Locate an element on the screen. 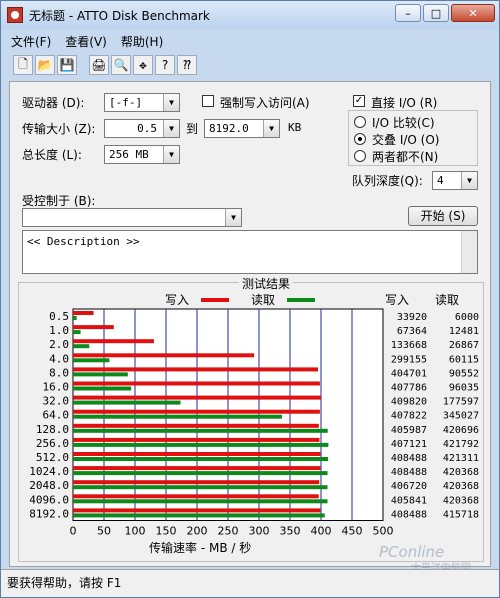  force-write-checkbox is located at coordinates (208, 101).